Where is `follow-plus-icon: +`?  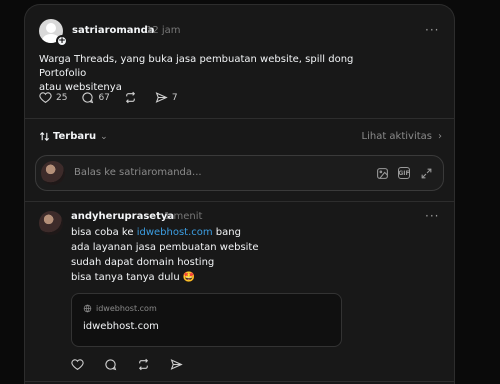
follow-plus-icon: + is located at coordinates (62, 41).